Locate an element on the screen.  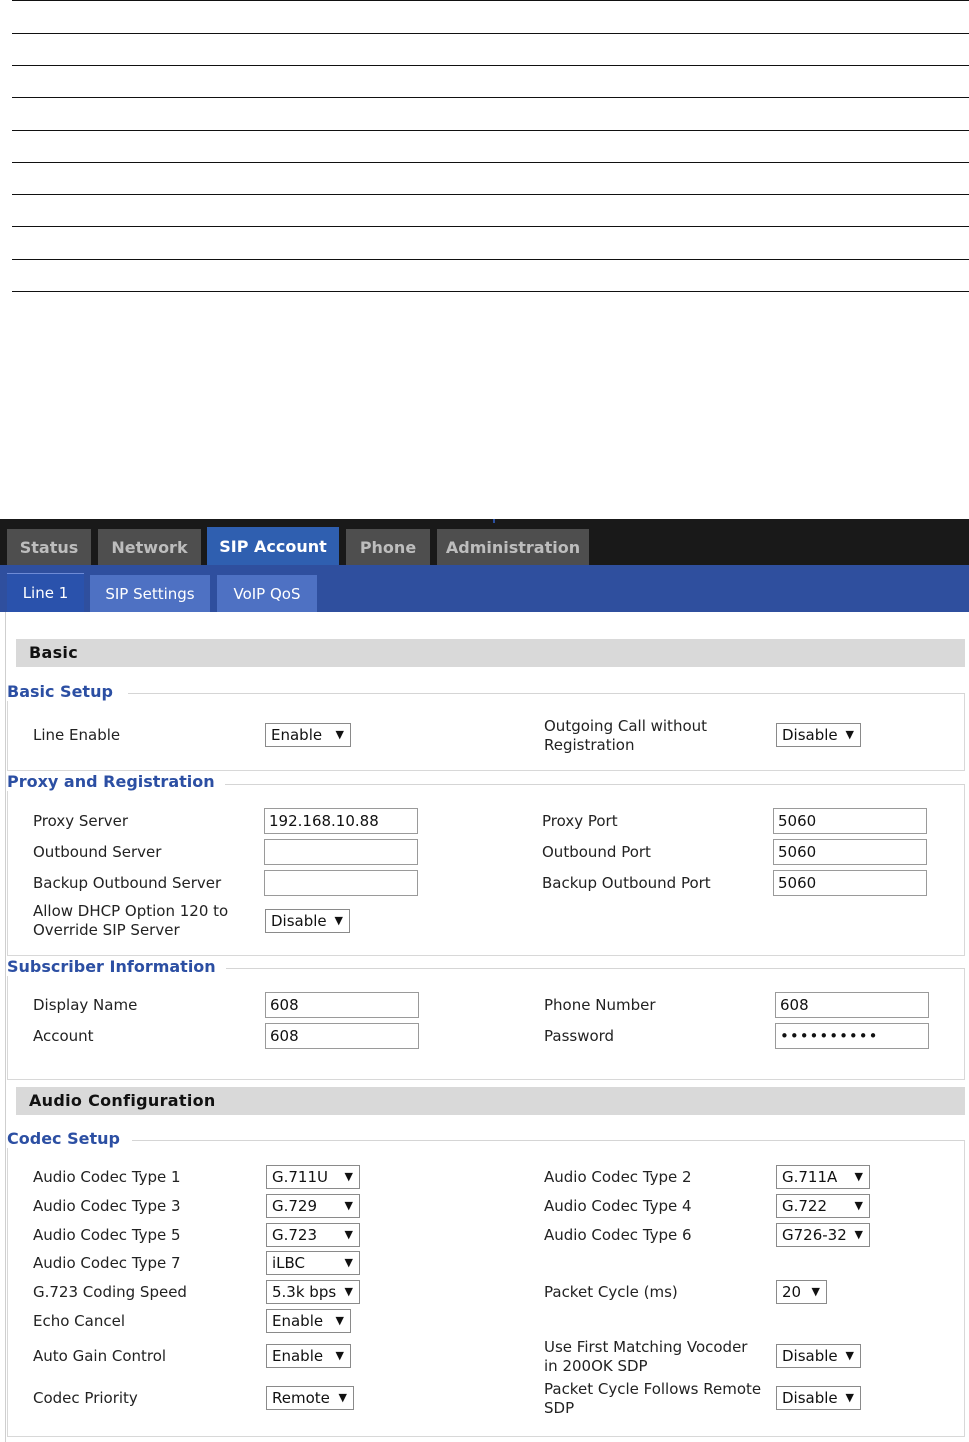
codec1-select: G.711U ▼ is located at coordinates (313, 1177).